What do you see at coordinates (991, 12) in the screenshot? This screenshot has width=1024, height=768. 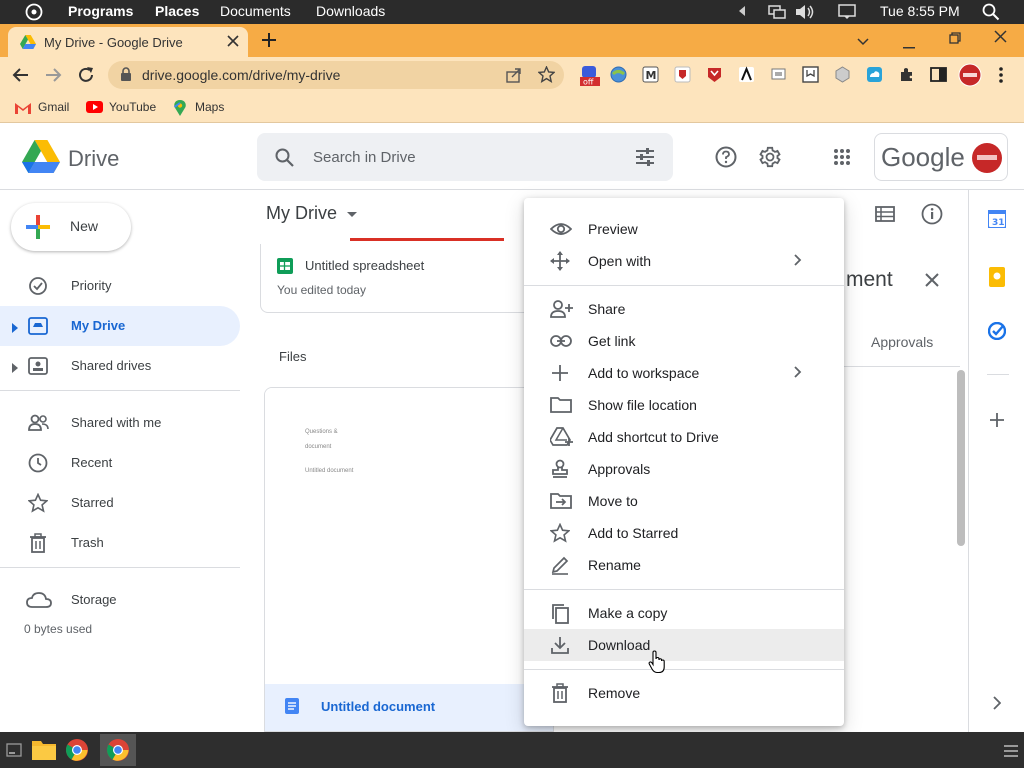 I see `os-search-icon` at bounding box center [991, 12].